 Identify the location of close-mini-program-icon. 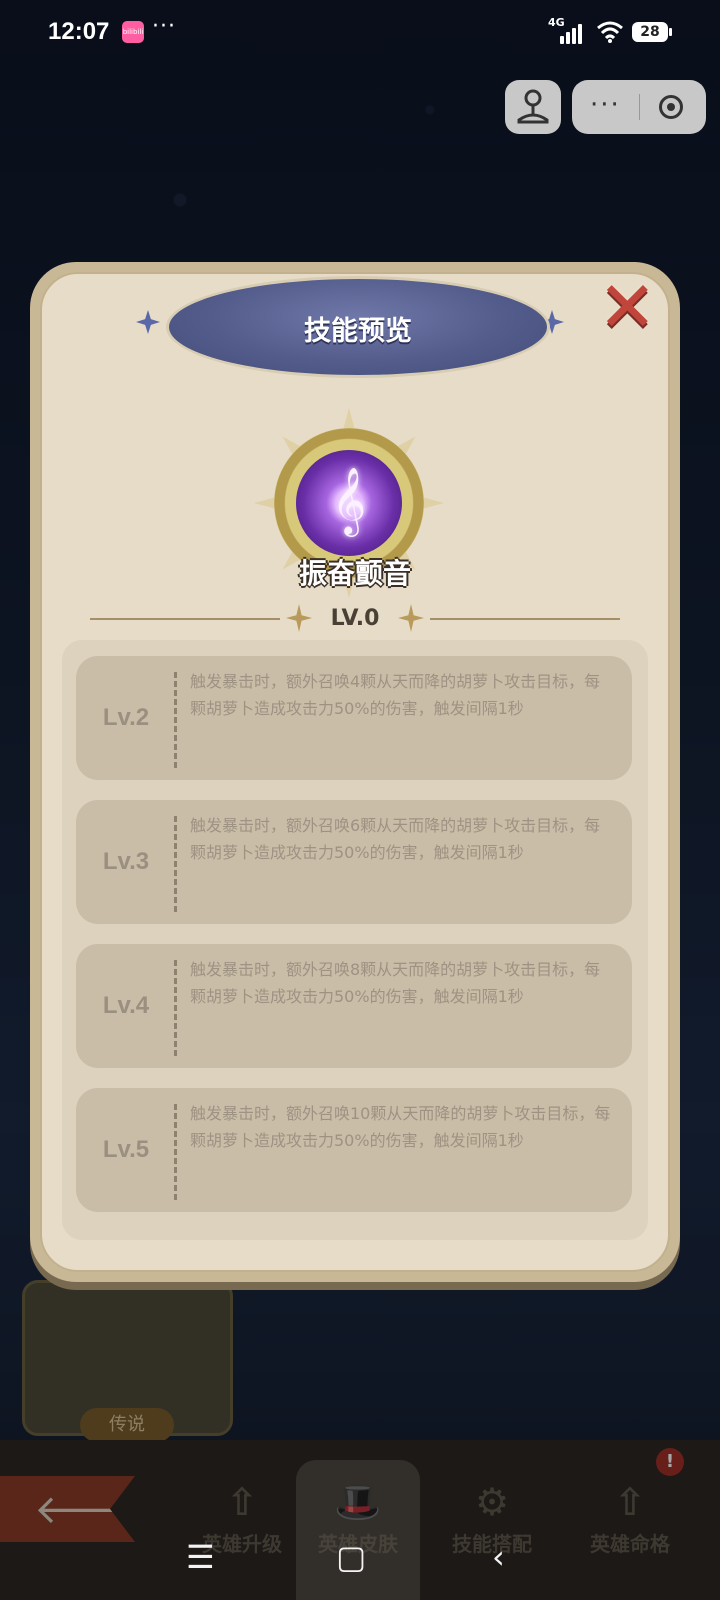
(671, 107).